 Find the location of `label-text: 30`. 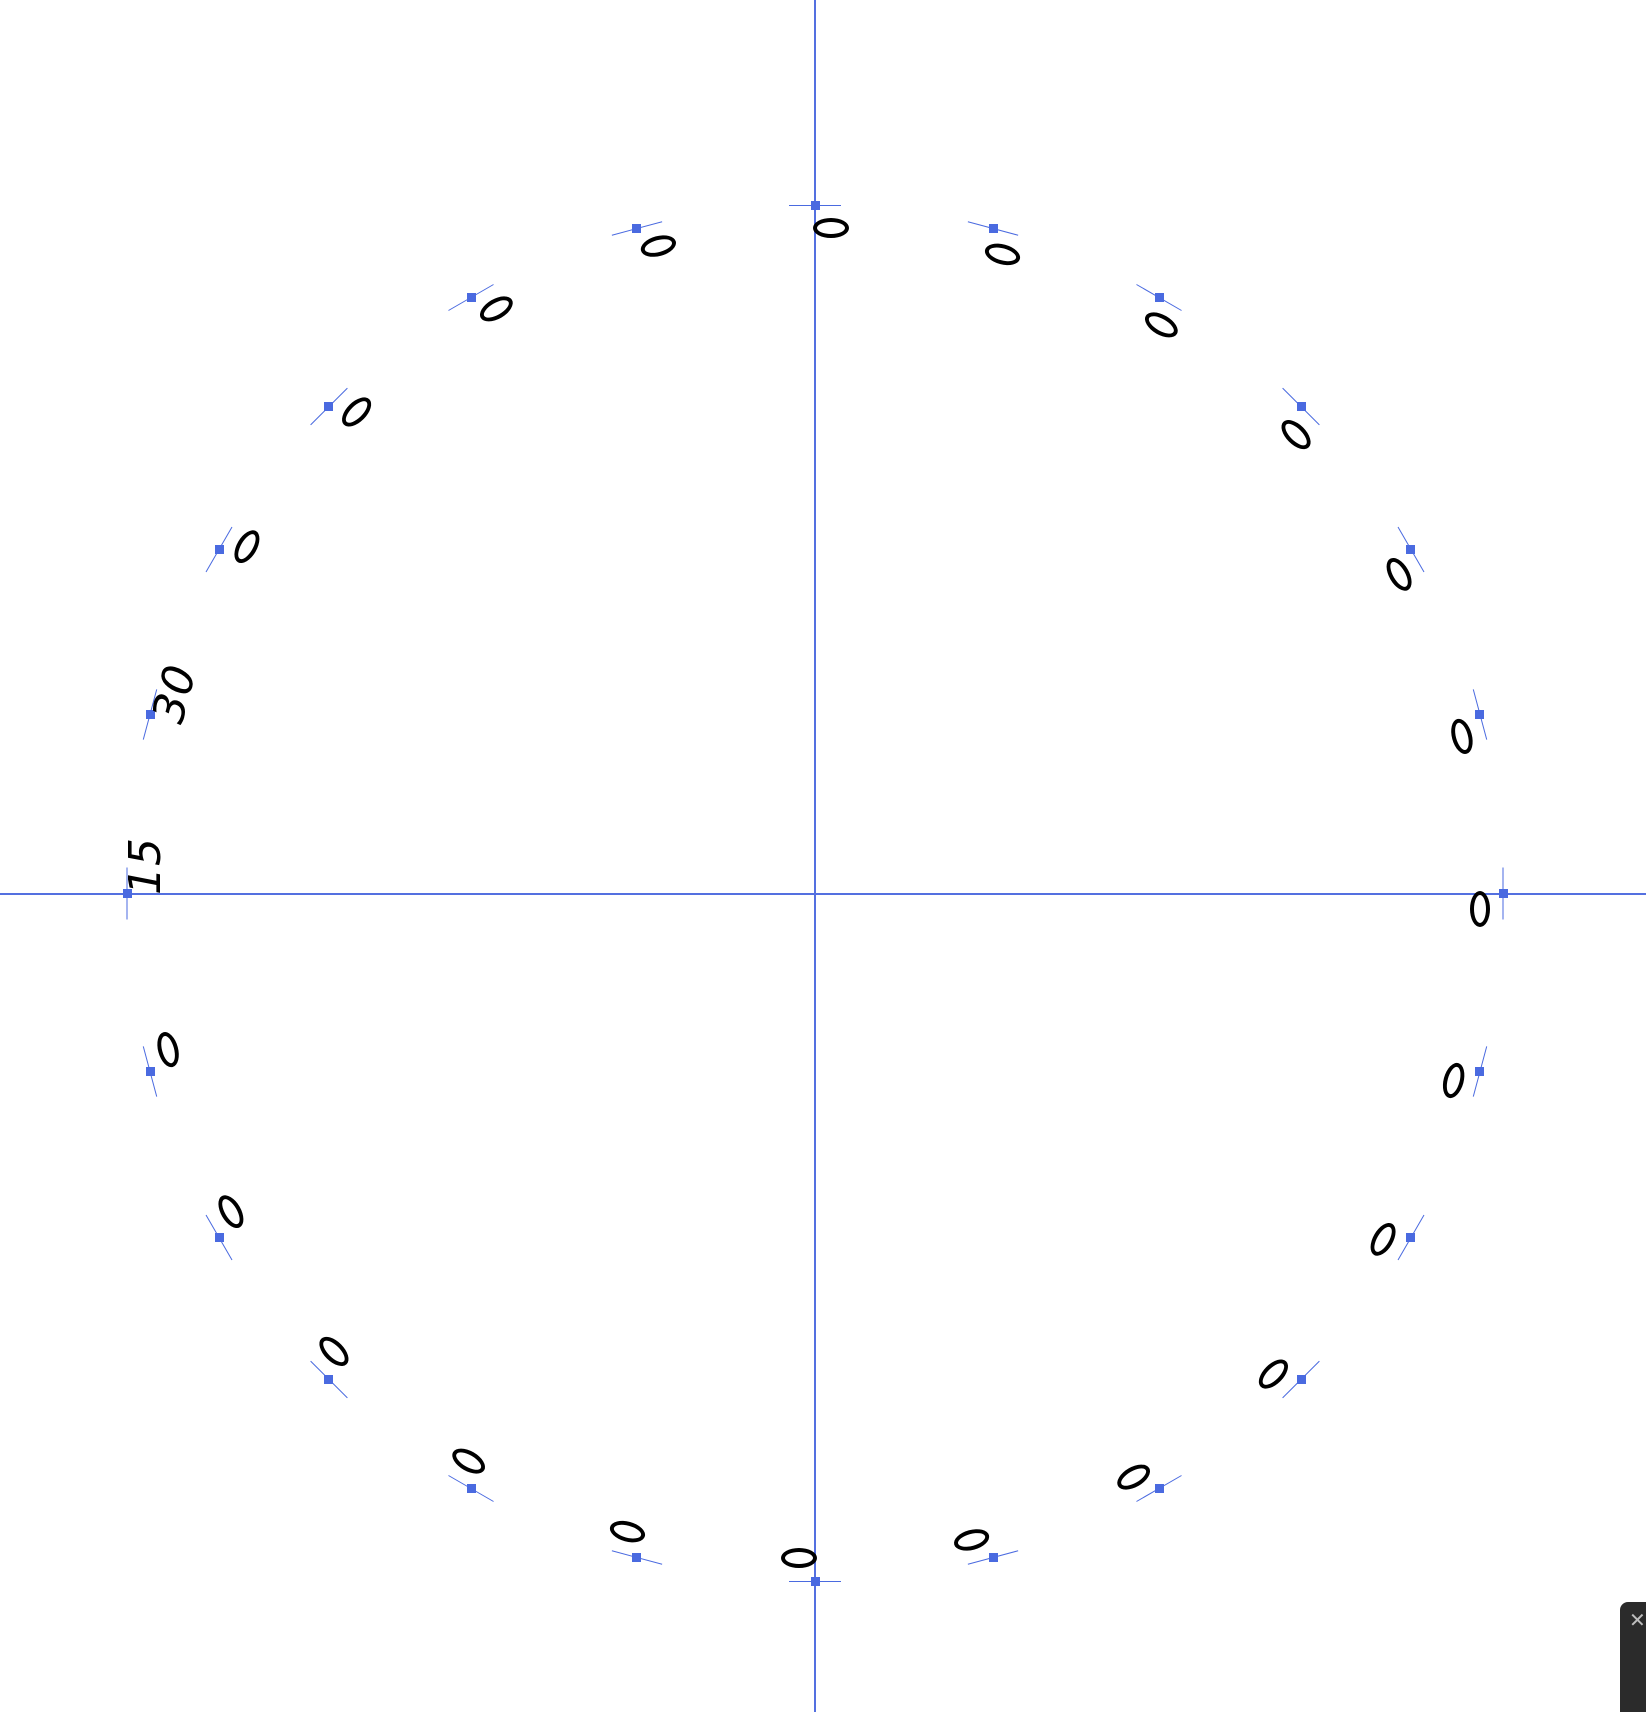

label-text: 30 is located at coordinates (175, 694).